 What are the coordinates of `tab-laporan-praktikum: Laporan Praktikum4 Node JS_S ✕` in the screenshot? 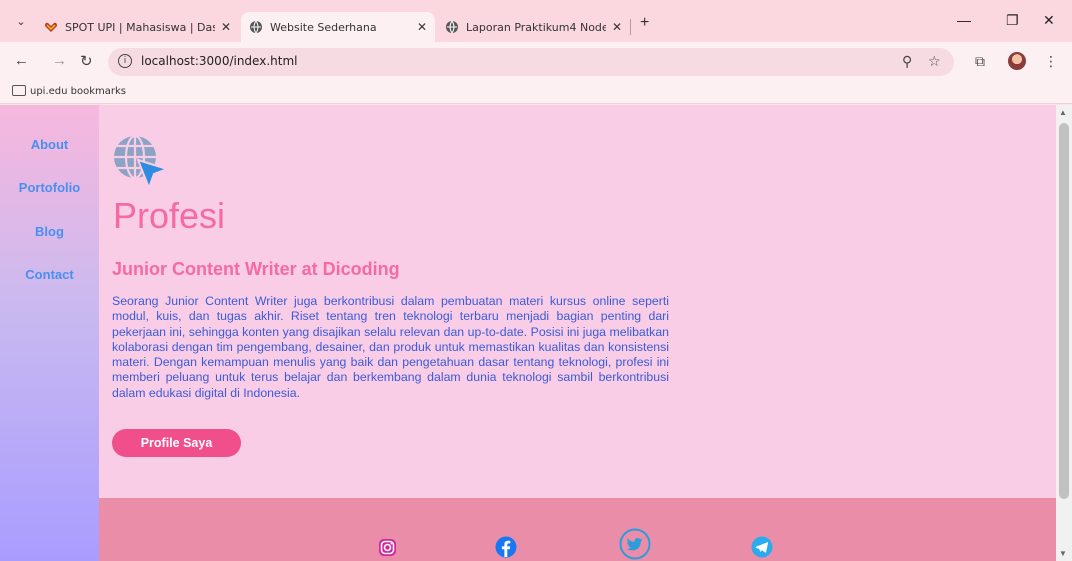 It's located at (537, 27).